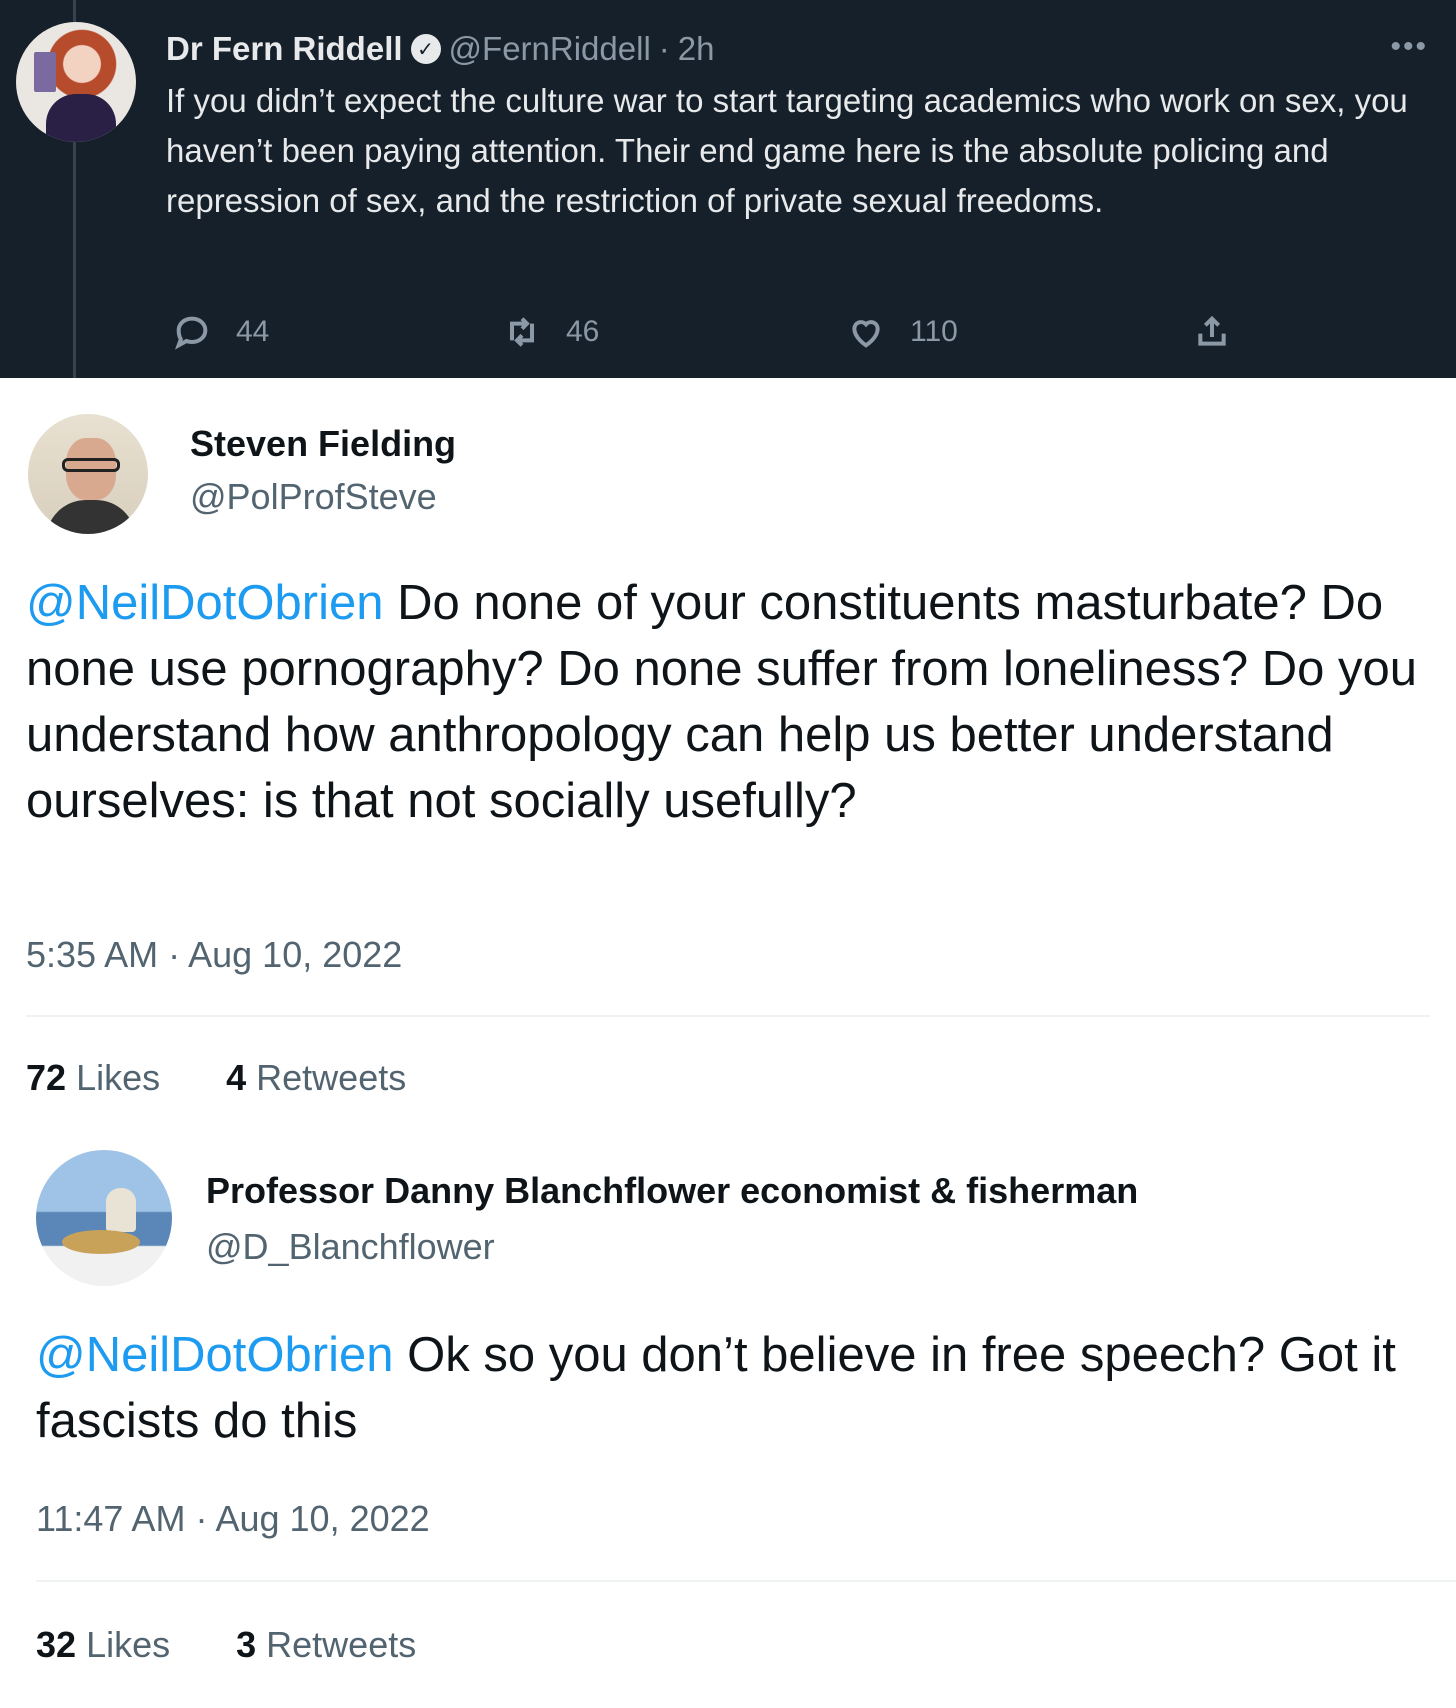 The image size is (1456, 1708). Describe the element at coordinates (81, 118) in the screenshot. I see `avatar-shirt-detail` at that location.